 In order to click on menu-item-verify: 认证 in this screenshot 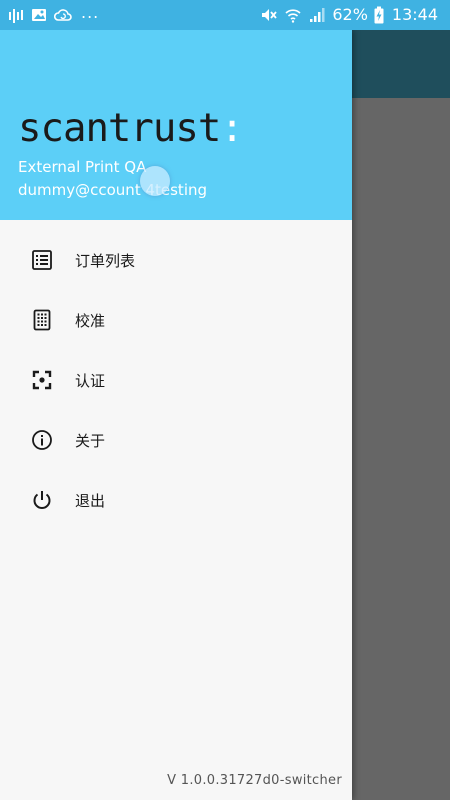, I will do `click(176, 380)`.